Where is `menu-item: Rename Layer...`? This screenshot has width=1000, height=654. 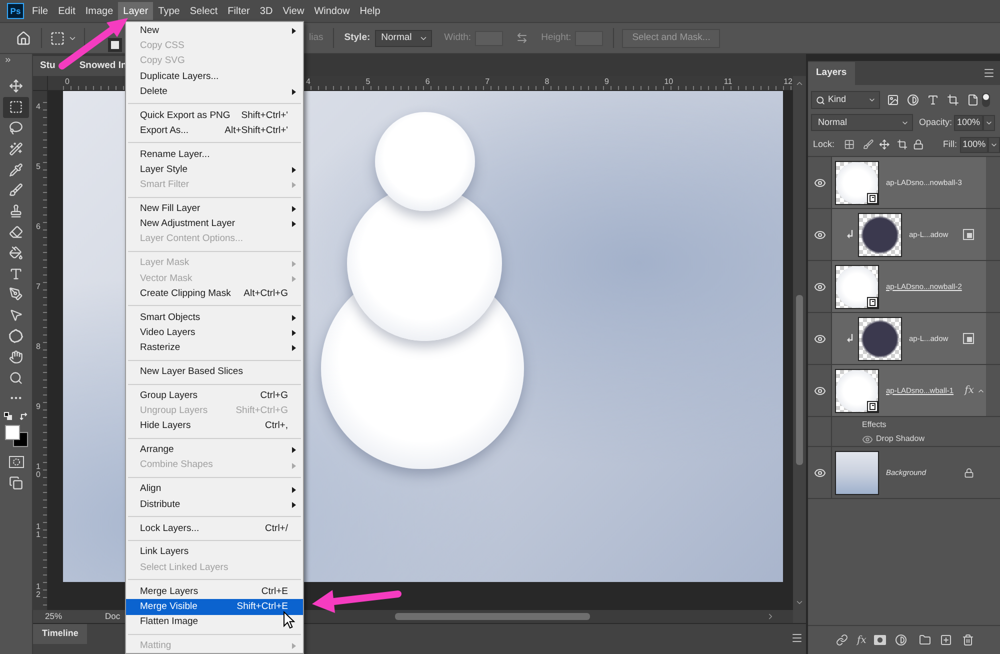
menu-item: Rename Layer... is located at coordinates (214, 154).